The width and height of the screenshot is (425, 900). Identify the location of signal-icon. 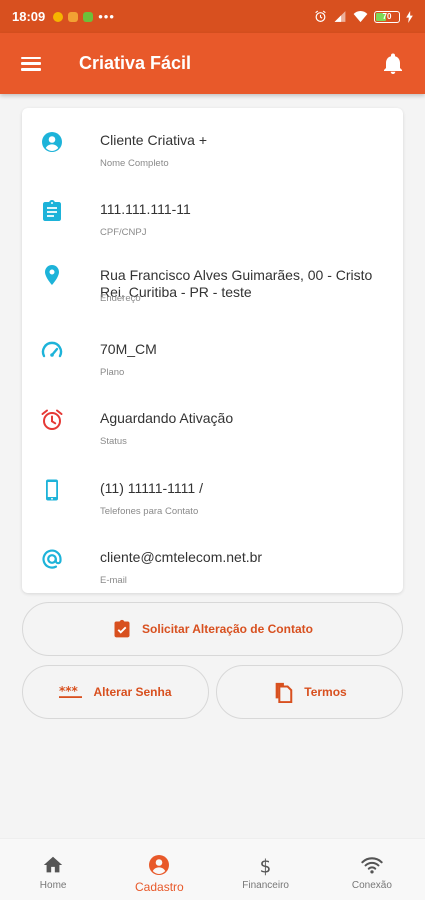
(340, 16).